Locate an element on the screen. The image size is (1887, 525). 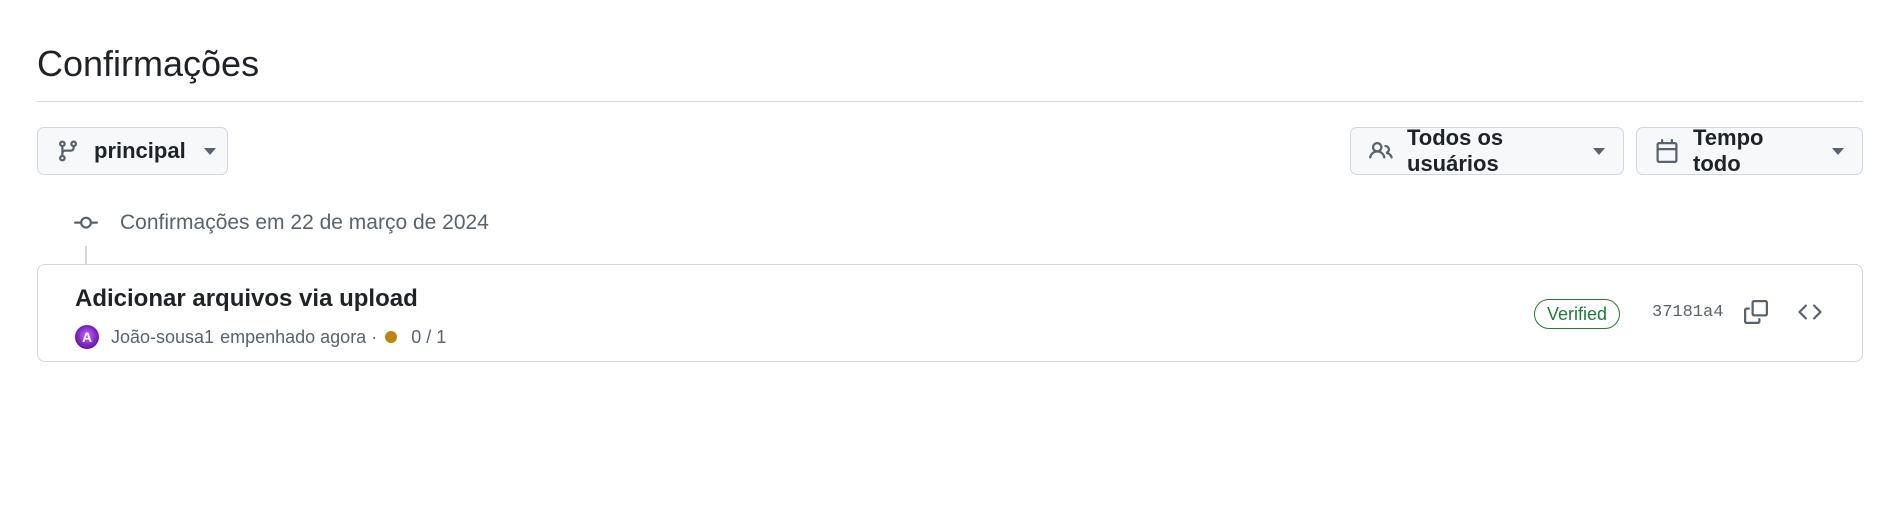
pending-status-icon is located at coordinates (391, 337).